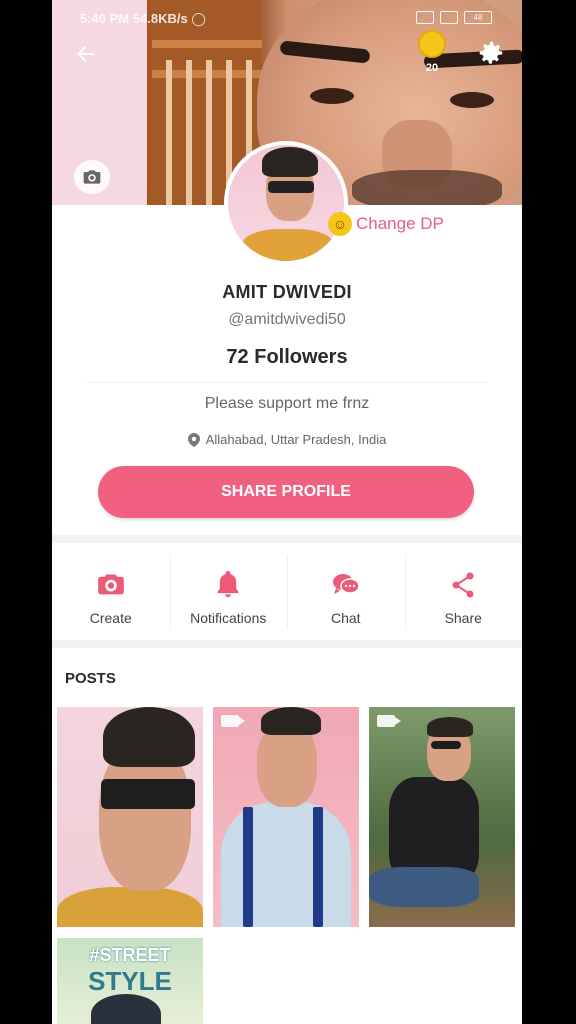 The width and height of the screenshot is (576, 1024). Describe the element at coordinates (287, 292) in the screenshot. I see `profile-name: AMIT DWIVEDI` at that location.